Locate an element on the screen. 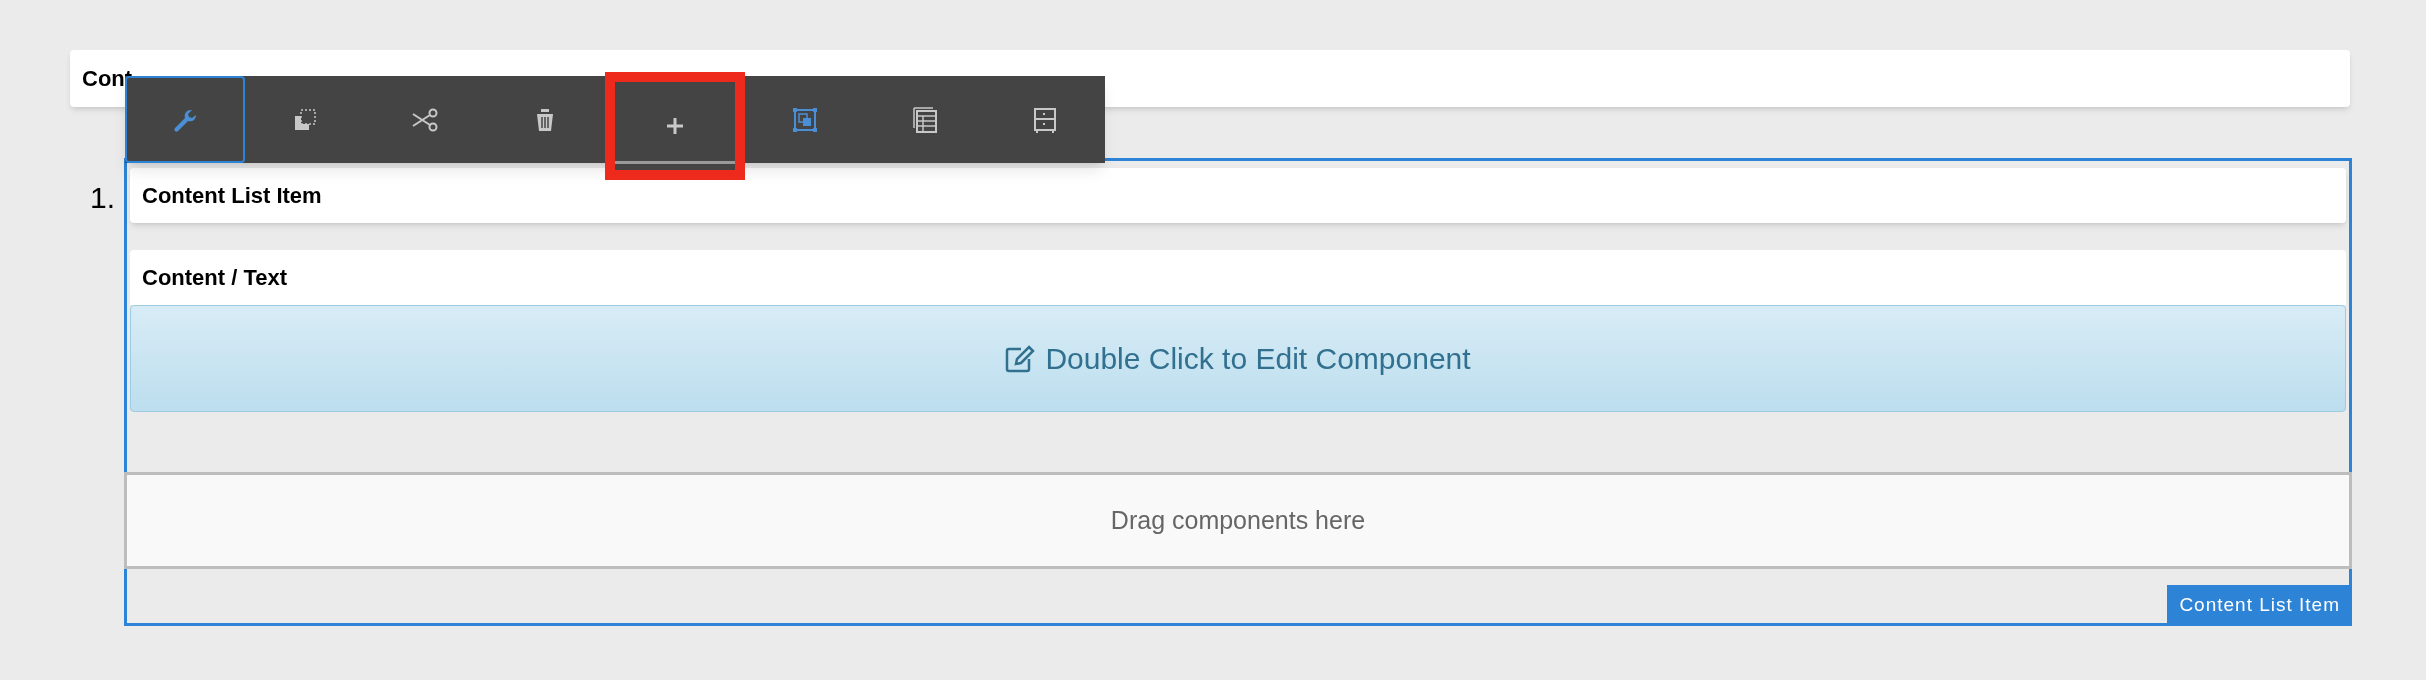  cabinet-icon is located at coordinates (1045, 119).